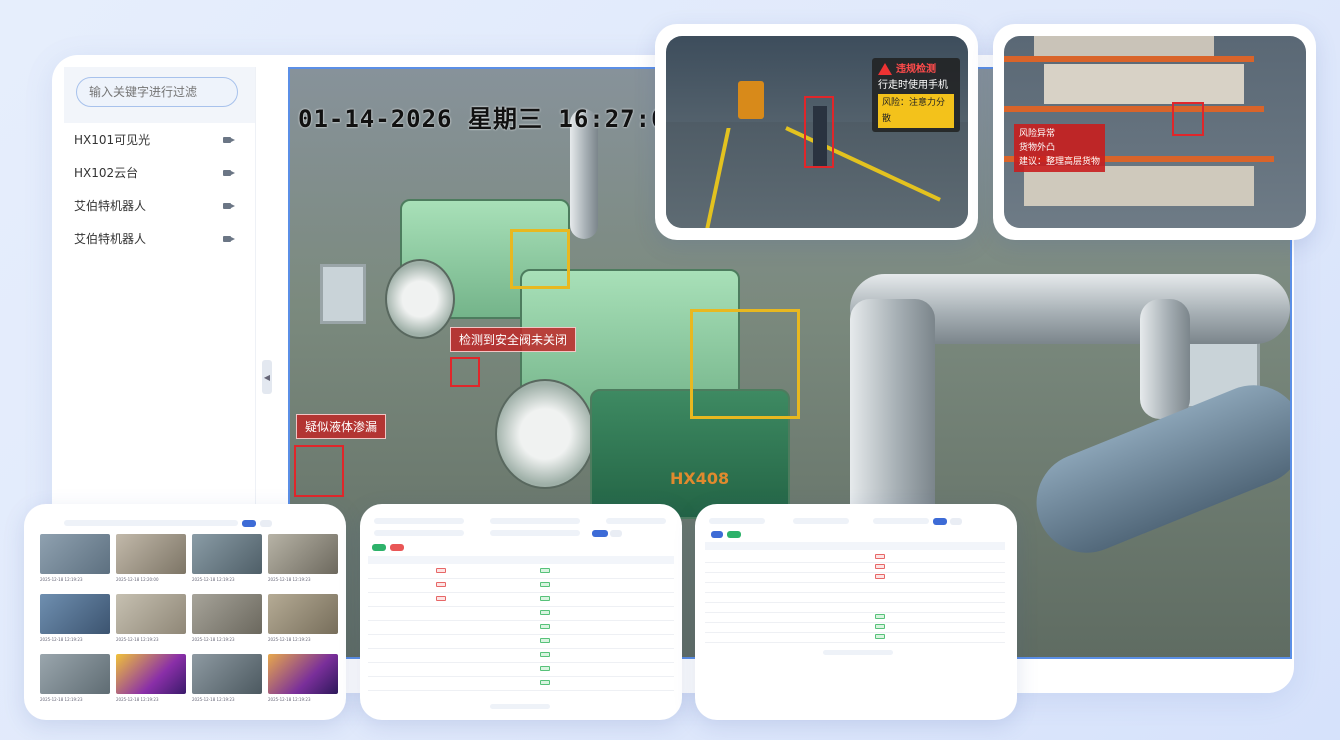  Describe the element at coordinates (157, 92) in the screenshot. I see `camera-filter-input` at that location.